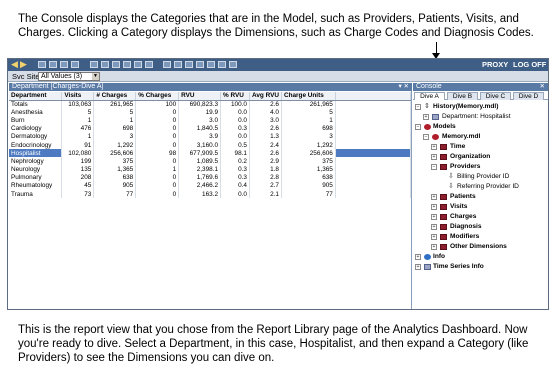  I want to click on line-chart-icon, so click(167, 64).